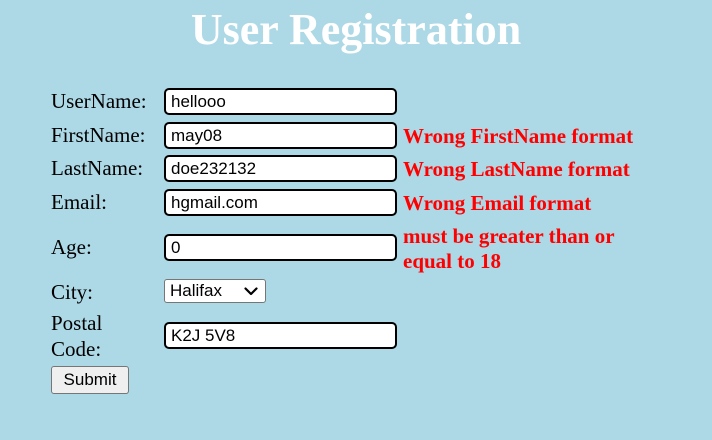 The height and width of the screenshot is (440, 712). I want to click on email-input, so click(280, 202).